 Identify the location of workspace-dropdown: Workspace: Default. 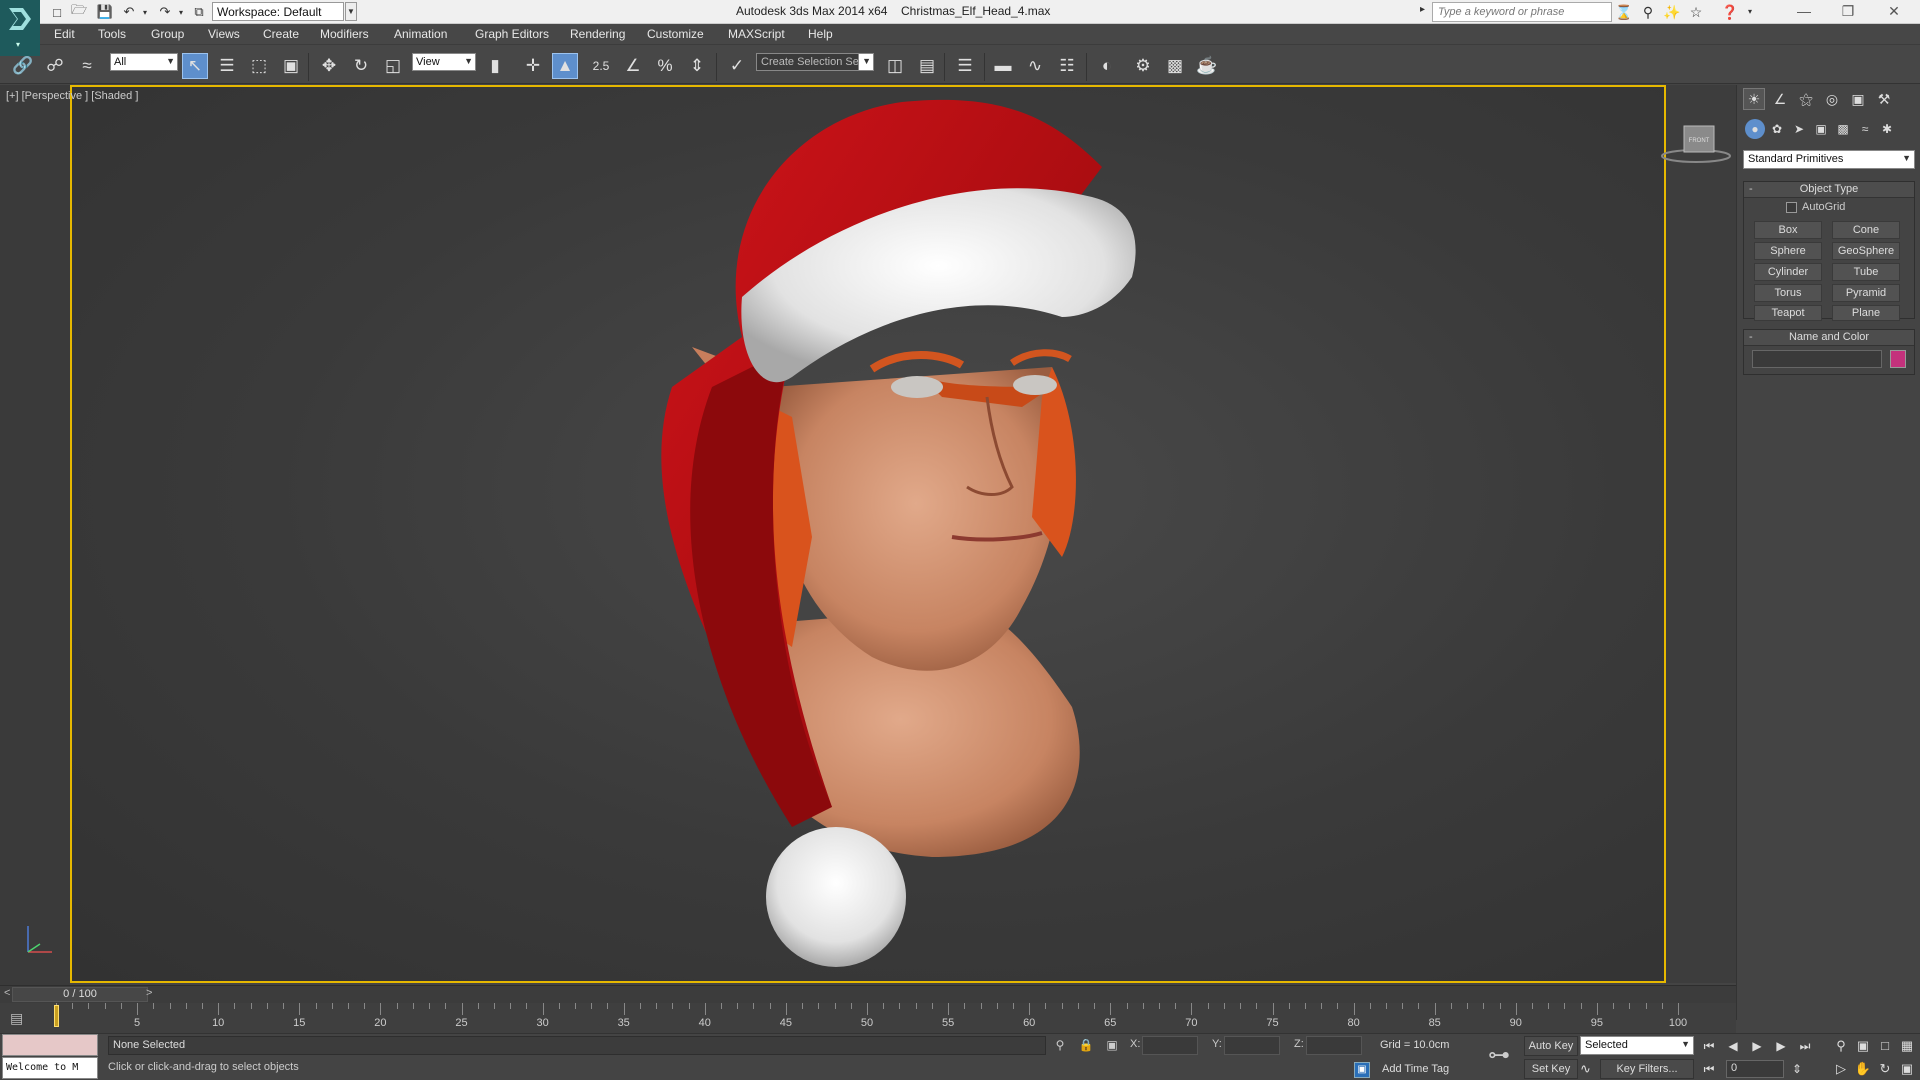
(278, 11).